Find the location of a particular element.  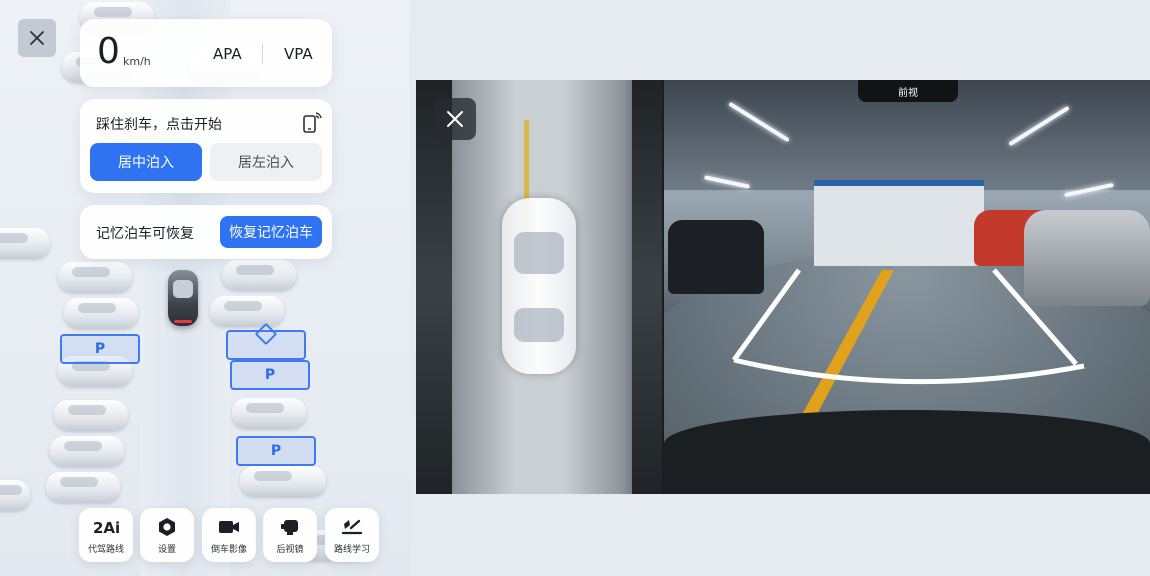

gear-icon is located at coordinates (167, 527).